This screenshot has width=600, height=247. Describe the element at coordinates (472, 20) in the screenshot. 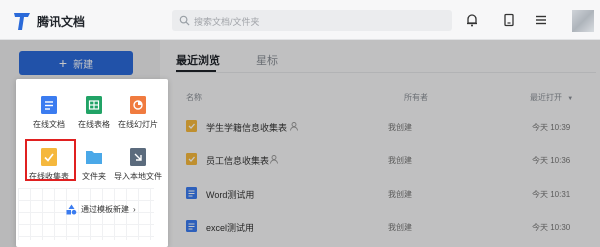

I see `bell-icon` at that location.